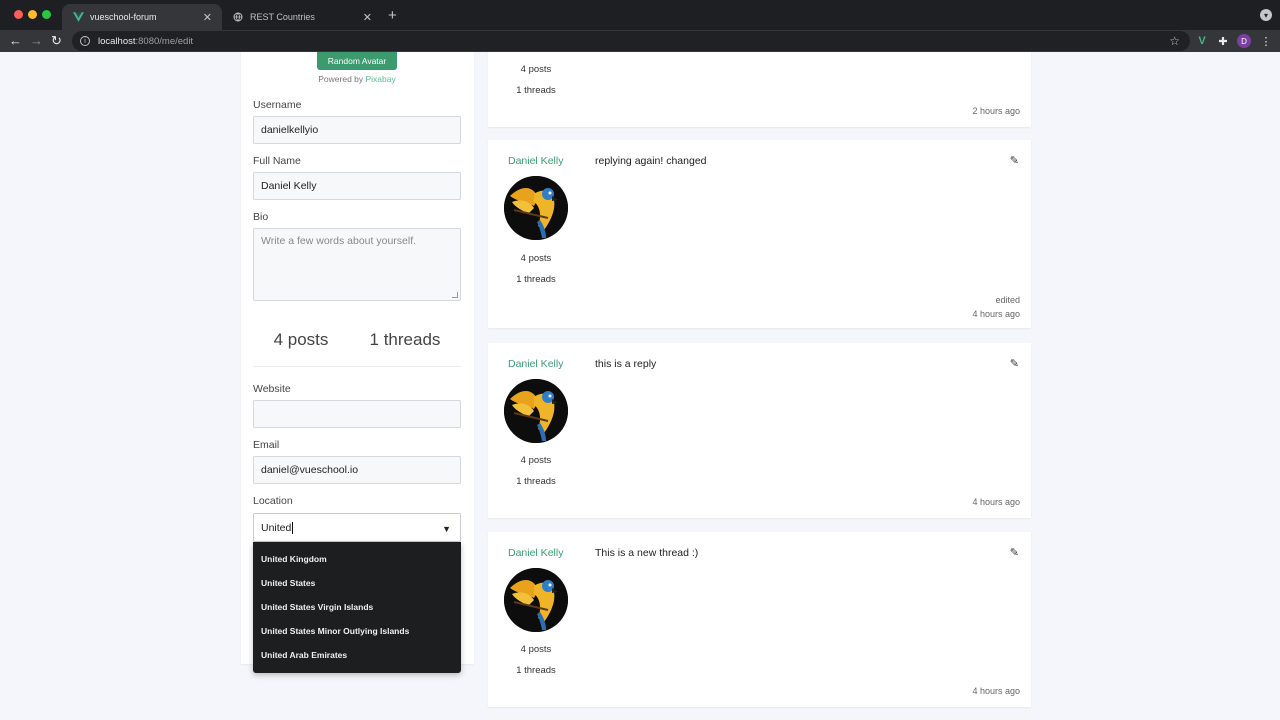  Describe the element at coordinates (238, 17) in the screenshot. I see `globe-icon` at that location.